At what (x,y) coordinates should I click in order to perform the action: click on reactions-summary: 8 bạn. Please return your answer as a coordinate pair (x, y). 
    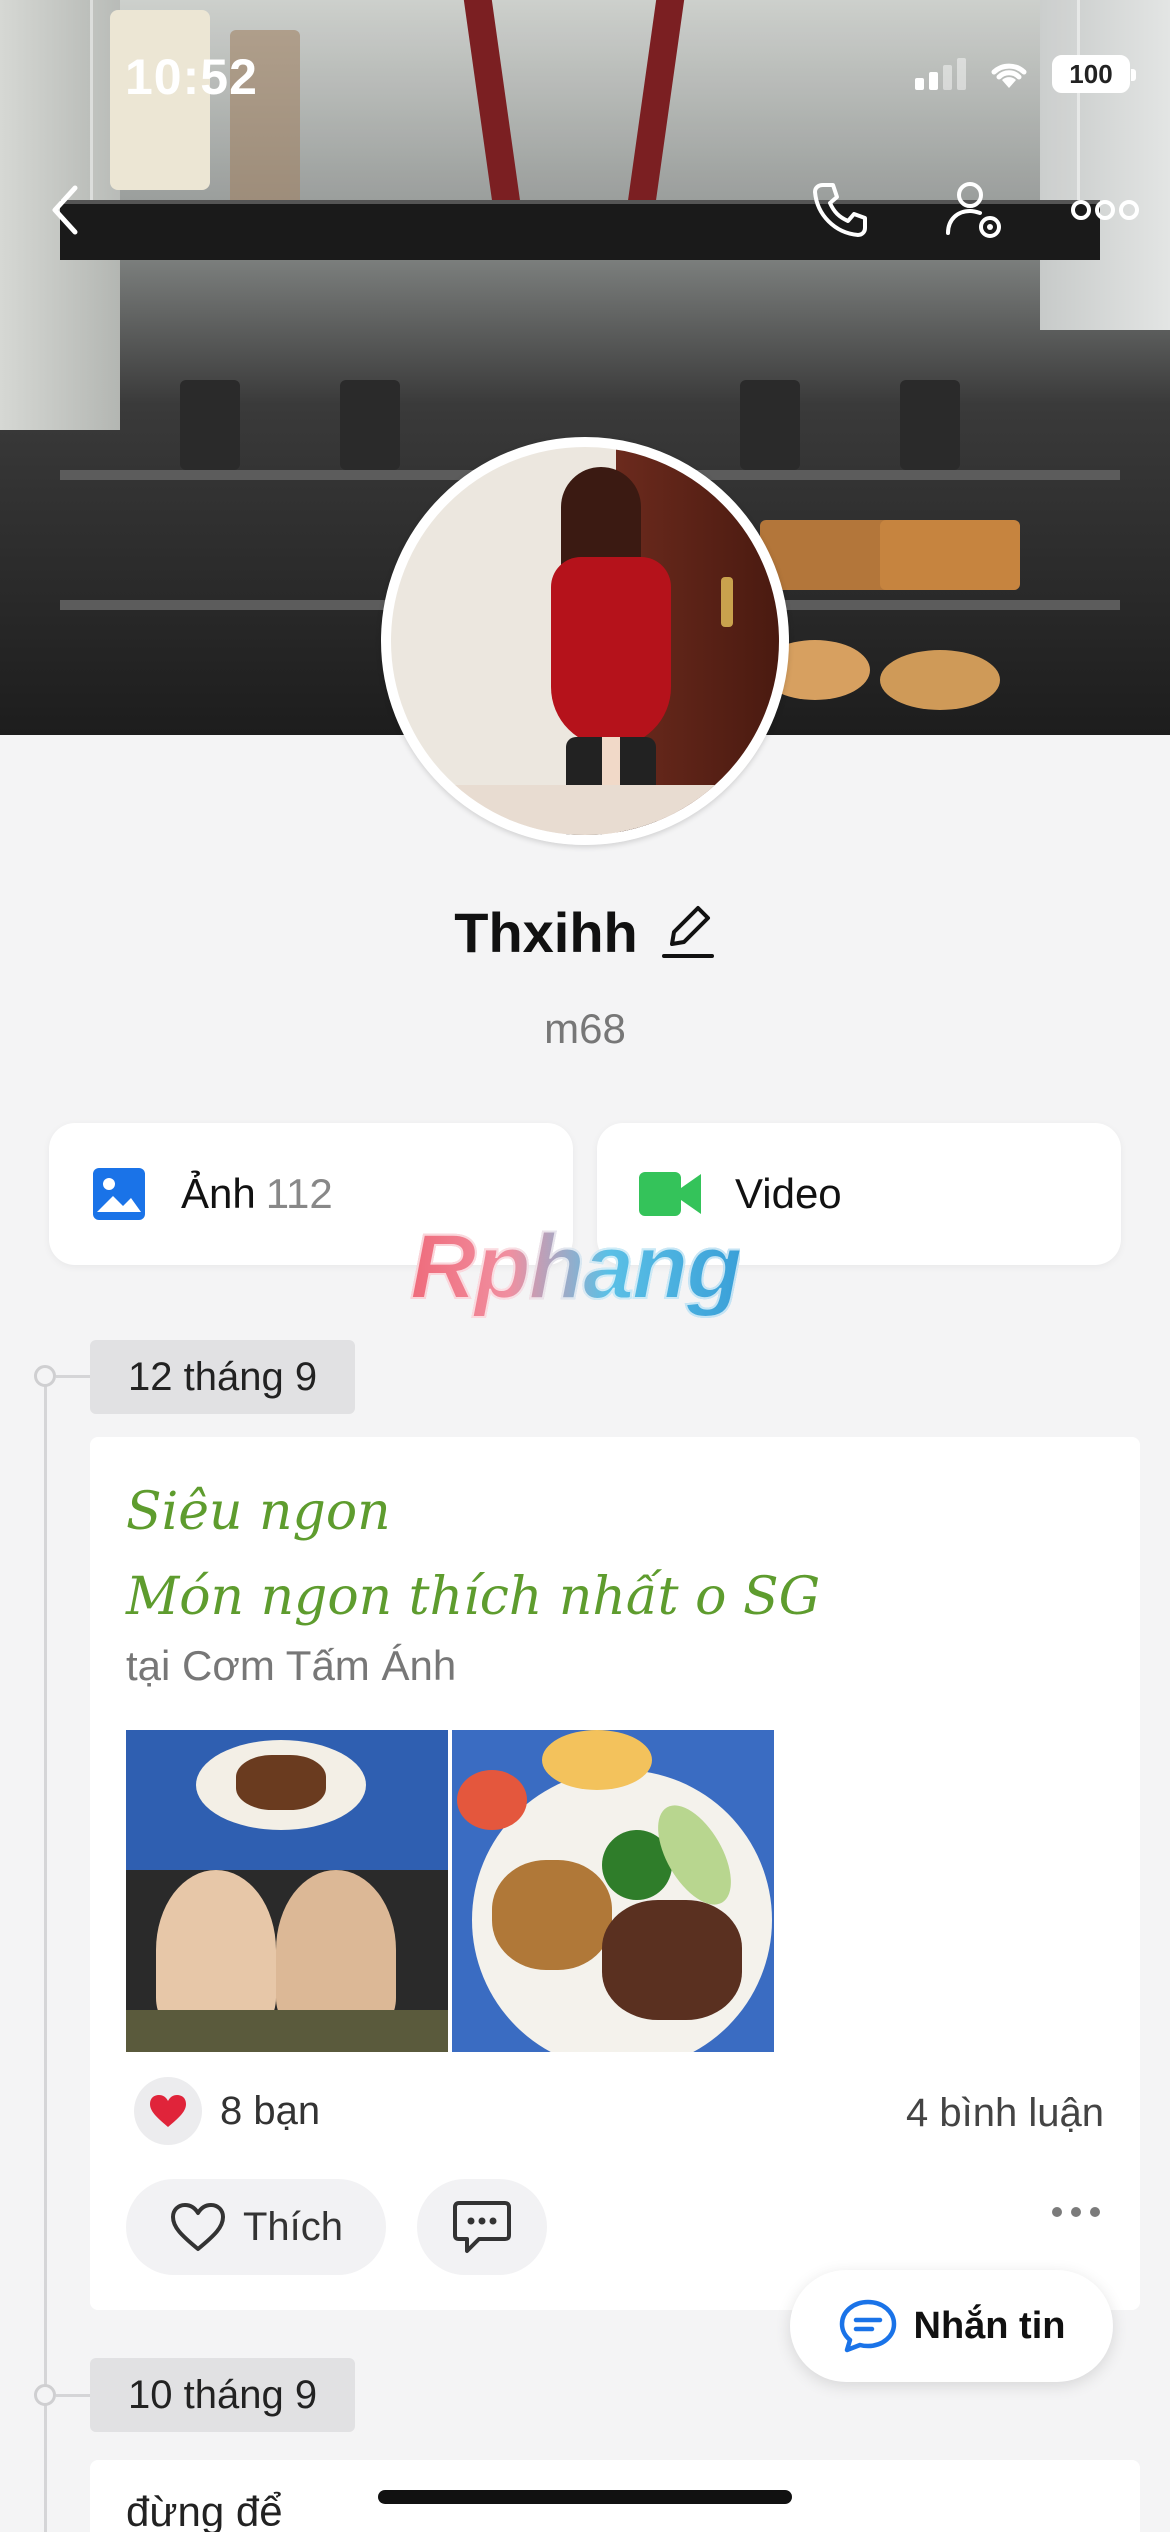
    Looking at the image, I should click on (227, 2111).